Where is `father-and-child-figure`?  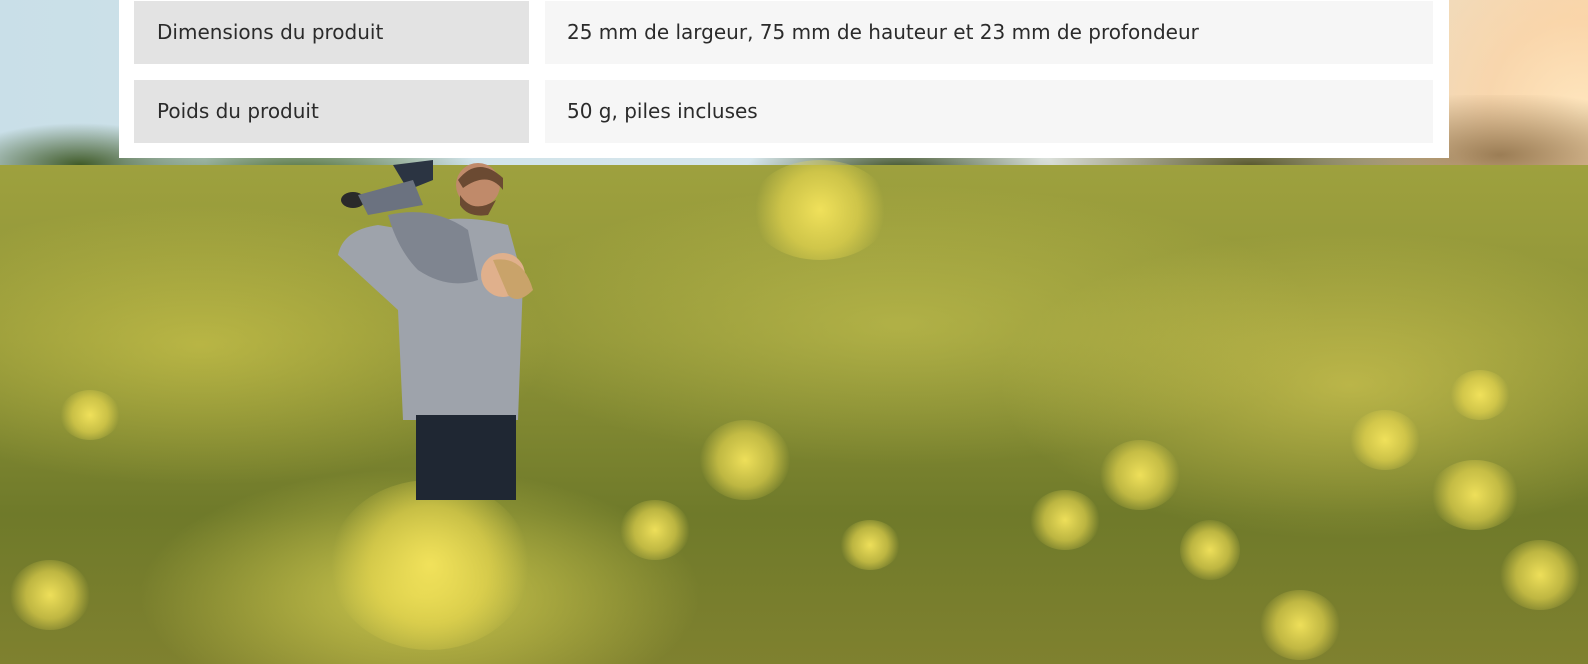 father-and-child-figure is located at coordinates (435, 330).